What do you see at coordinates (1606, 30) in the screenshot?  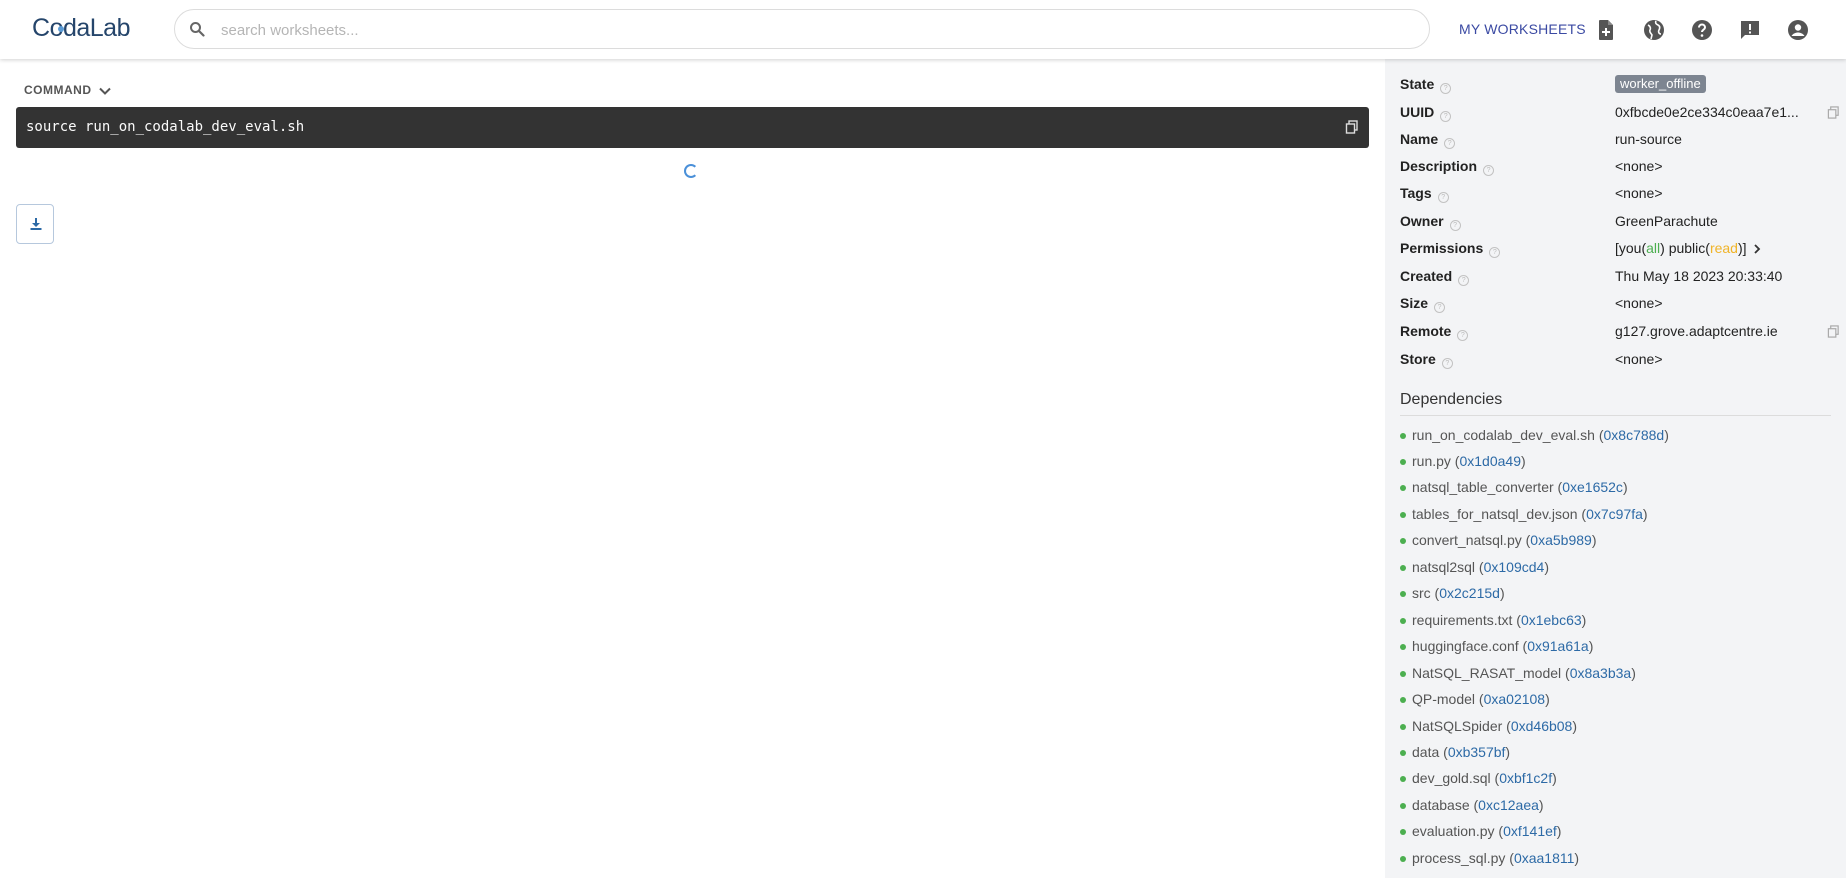 I see `new-worksheet-icon` at bounding box center [1606, 30].